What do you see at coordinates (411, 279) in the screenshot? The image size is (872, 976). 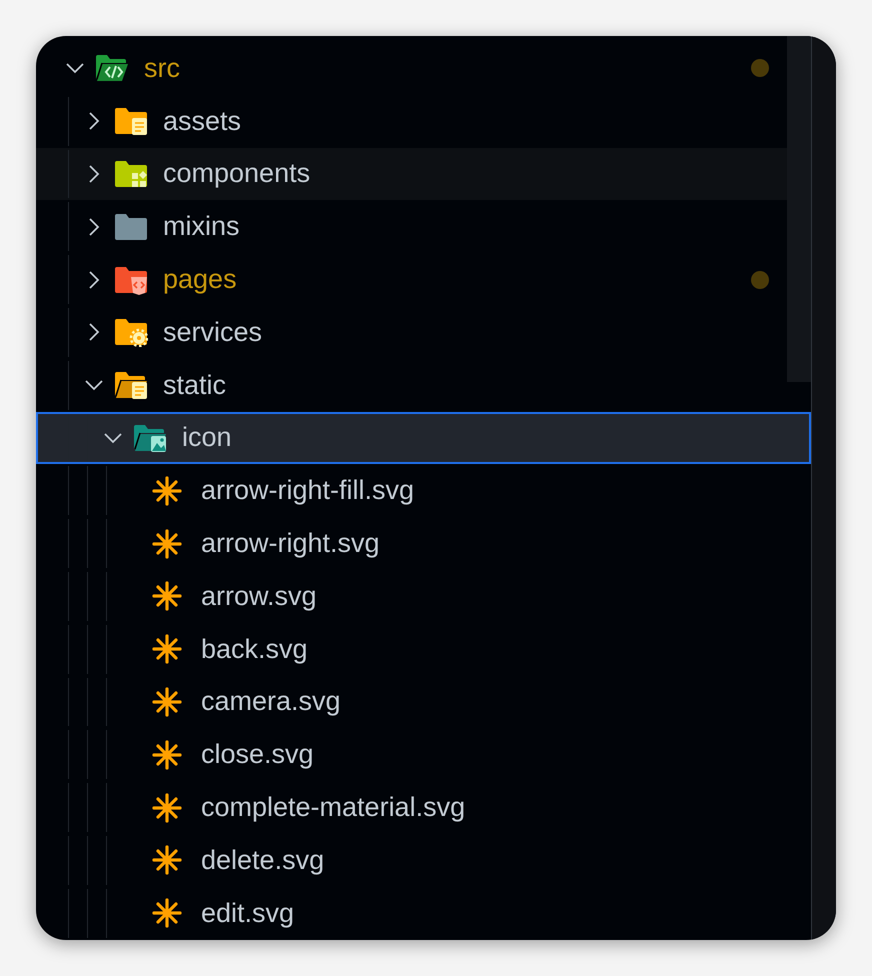 I see `tree-item: pages` at bounding box center [411, 279].